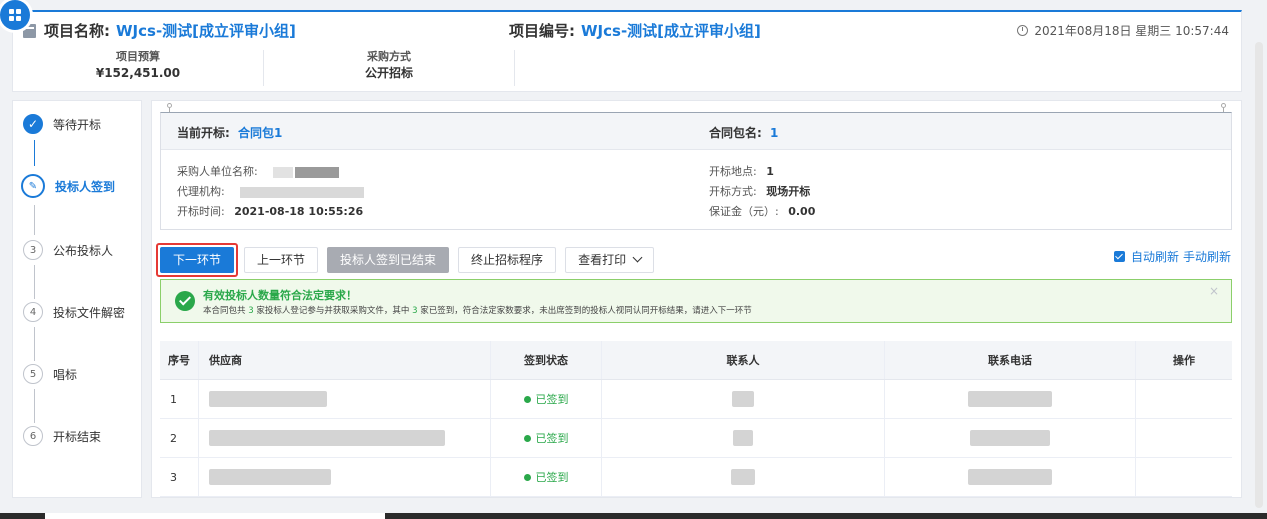  What do you see at coordinates (602, 260) in the screenshot?
I see `view-print-label: 查看打印` at bounding box center [602, 260].